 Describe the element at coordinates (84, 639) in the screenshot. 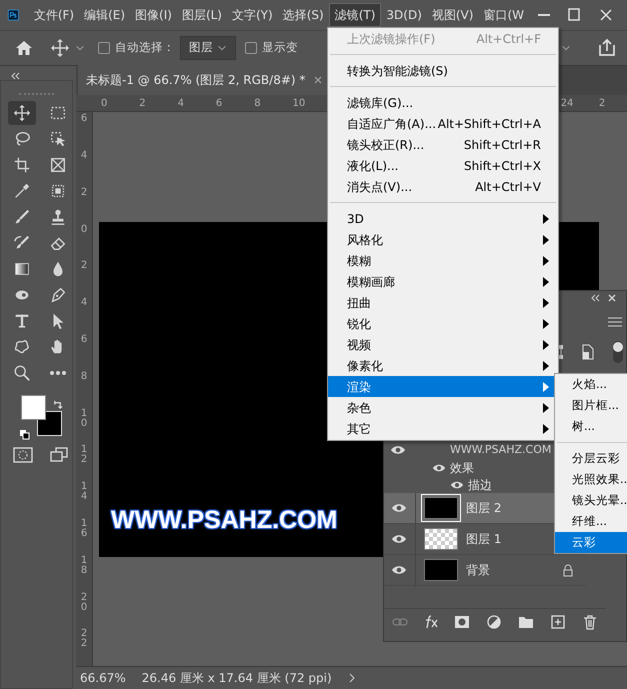

I see `ruler-label: 22` at that location.